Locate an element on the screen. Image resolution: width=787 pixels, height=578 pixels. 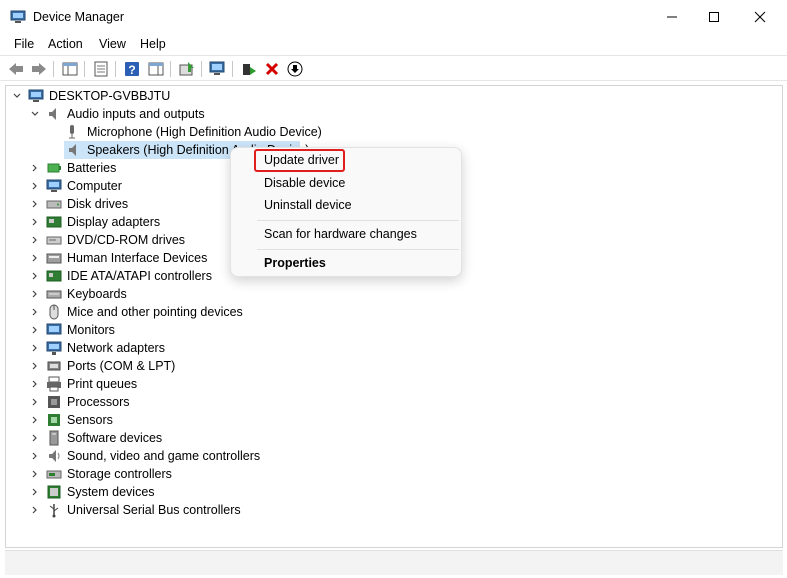
tree-root: DESKTOP-GVBBJTU is located at coordinates (160, 96).